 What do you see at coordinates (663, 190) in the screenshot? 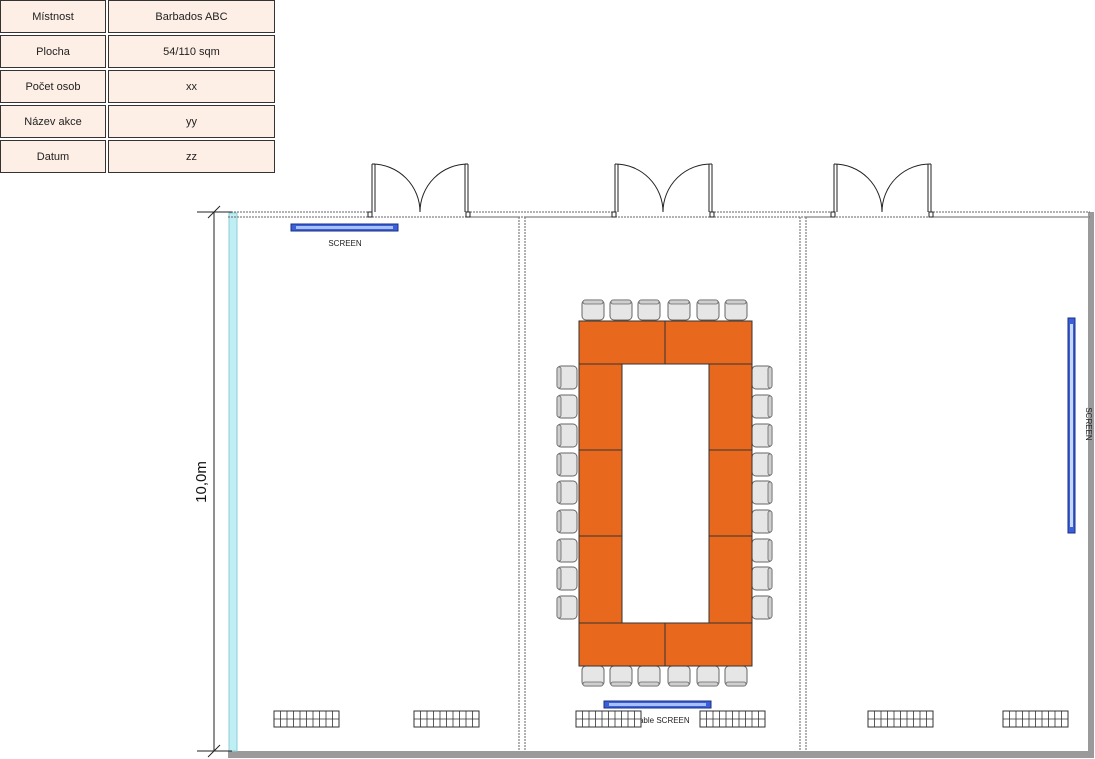
I see `door-middle` at bounding box center [663, 190].